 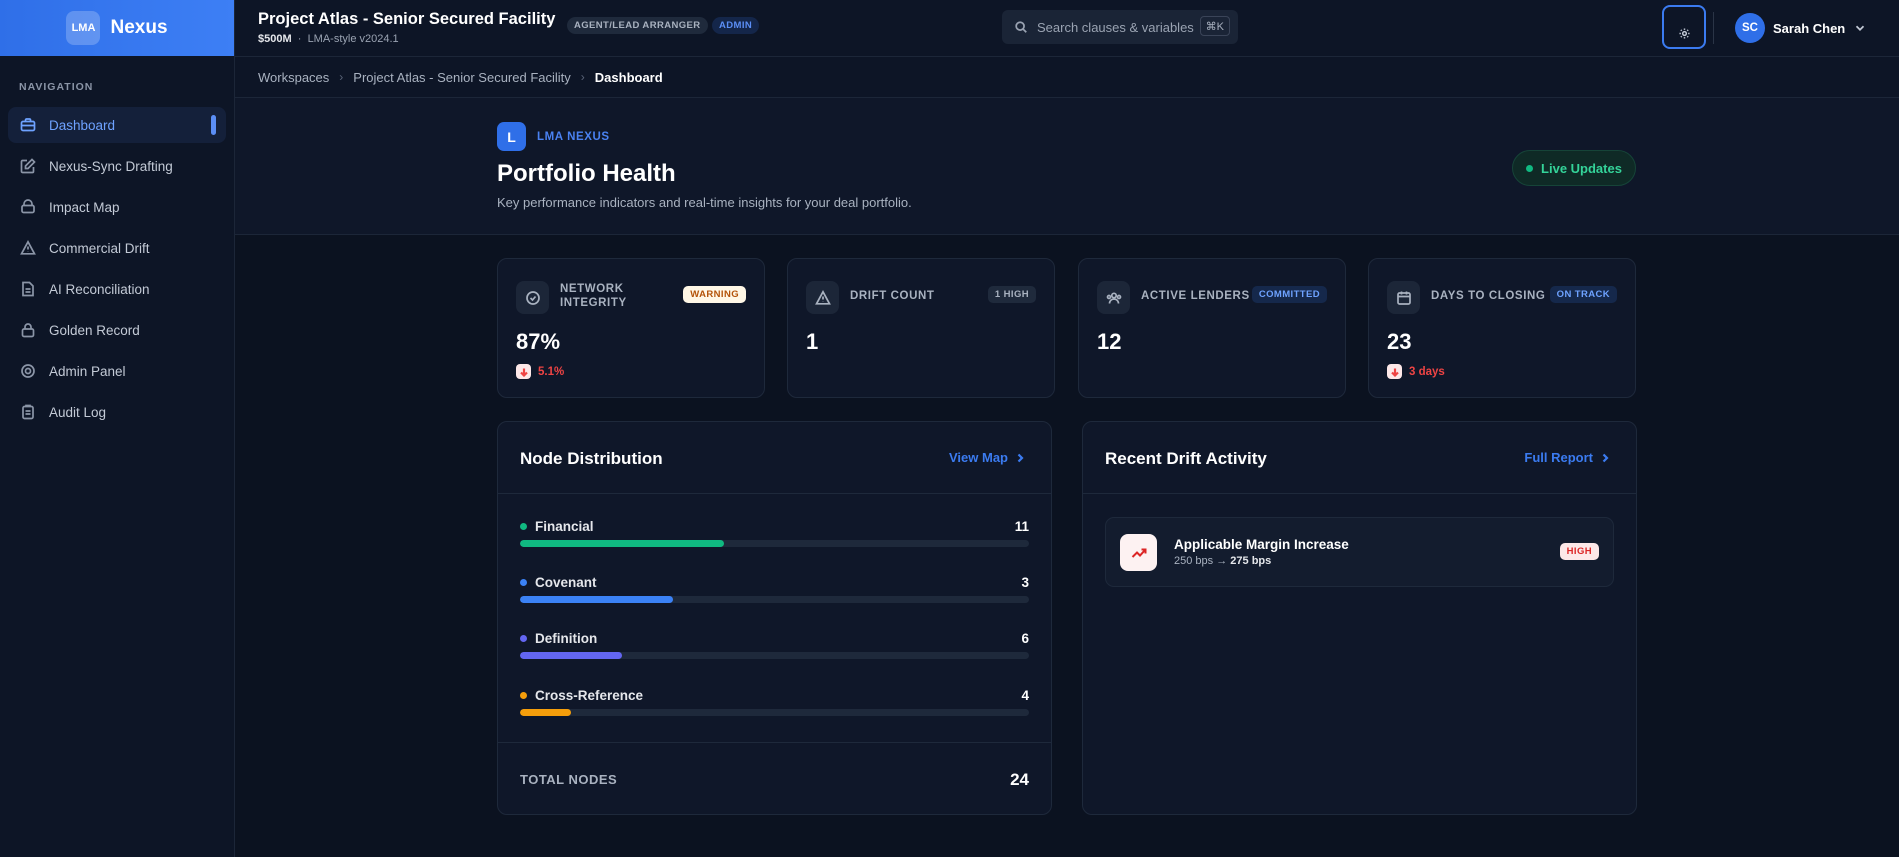 I want to click on sidebar-item-audit-log: Audit Log, so click(x=117, y=412).